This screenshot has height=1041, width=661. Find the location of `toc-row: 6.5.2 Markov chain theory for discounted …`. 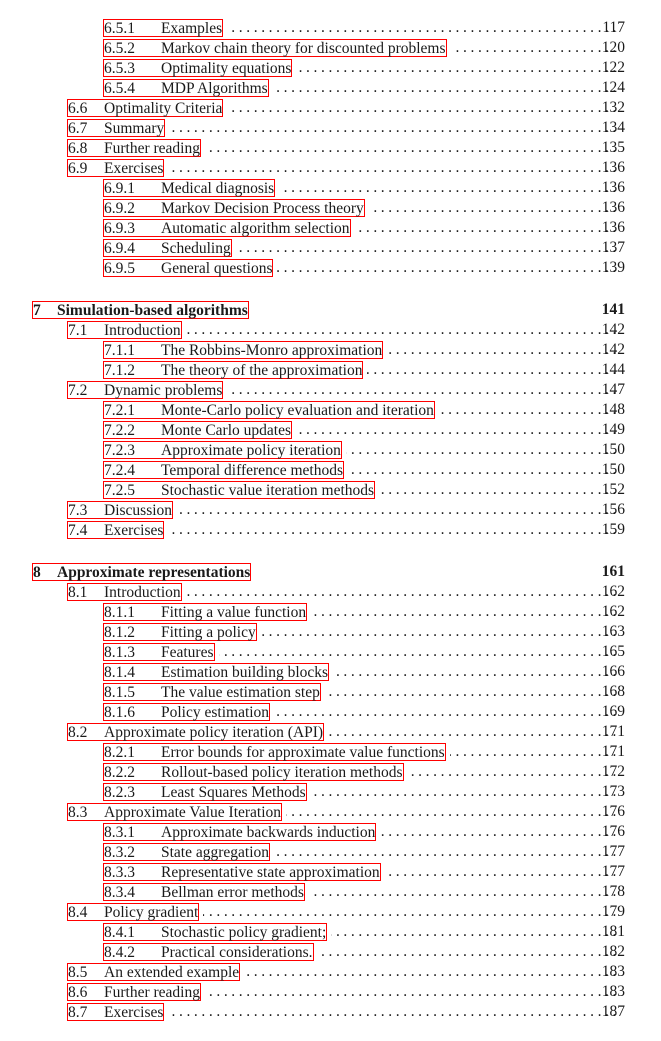

toc-row: 6.5.2 Markov chain theory for discounted … is located at coordinates (330, 48).